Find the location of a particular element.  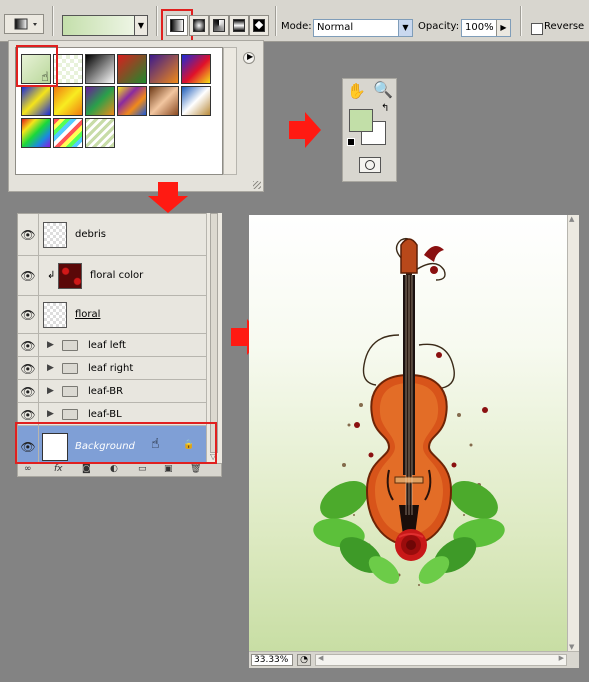

status-bar: 33.33% ◔ ◀ ▶ is located at coordinates (414, 659).